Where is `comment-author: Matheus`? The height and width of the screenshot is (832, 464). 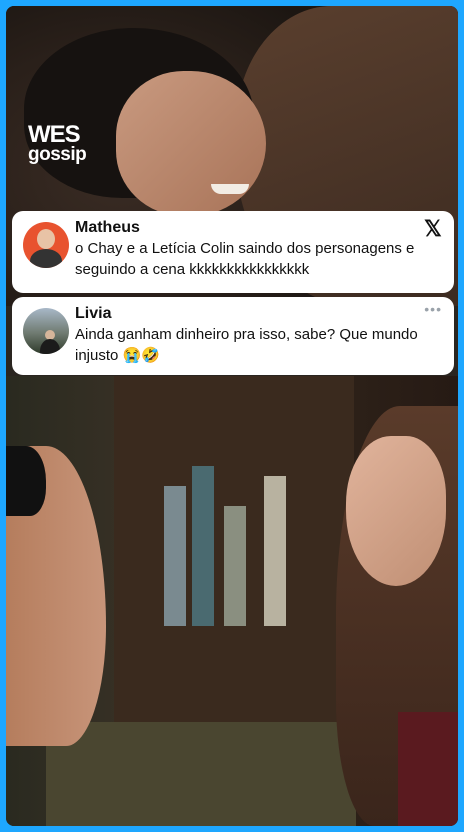
comment-author: Matheus is located at coordinates (259, 228).